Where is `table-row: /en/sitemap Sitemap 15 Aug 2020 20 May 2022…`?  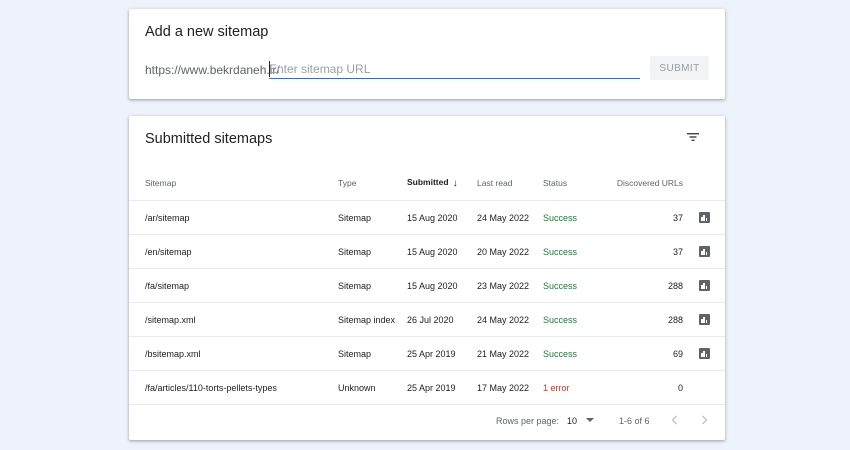
table-row: /en/sitemap Sitemap 15 Aug 2020 20 May 2022… is located at coordinates (427, 251).